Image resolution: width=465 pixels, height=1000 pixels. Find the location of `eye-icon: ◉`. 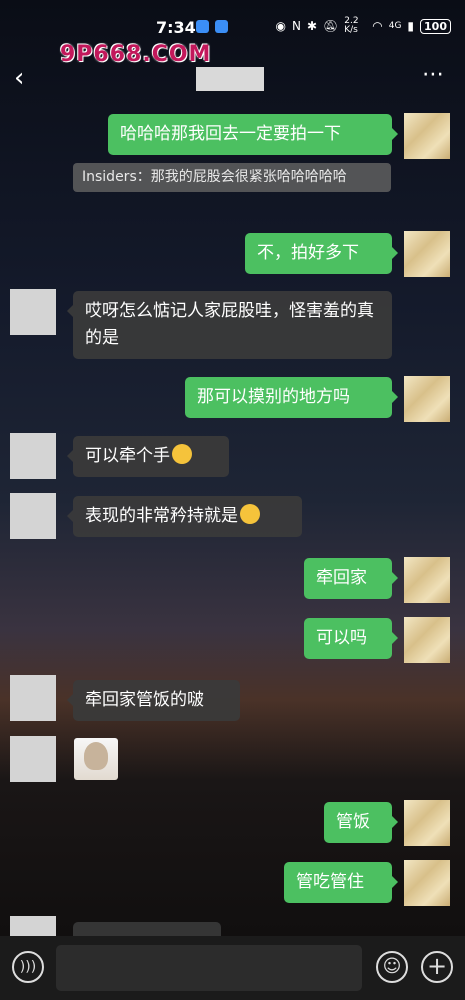

eye-icon: ◉ is located at coordinates (280, 26).